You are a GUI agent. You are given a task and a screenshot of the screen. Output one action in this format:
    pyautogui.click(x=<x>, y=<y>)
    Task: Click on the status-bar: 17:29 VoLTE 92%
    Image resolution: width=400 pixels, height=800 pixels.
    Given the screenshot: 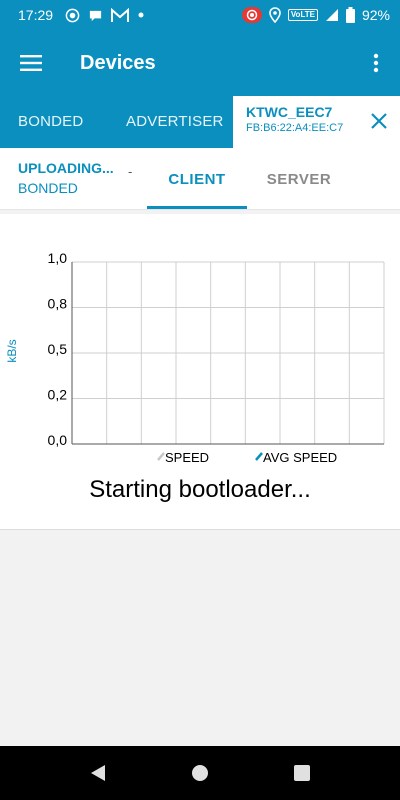 What is the action you would take?
    pyautogui.click(x=200, y=15)
    